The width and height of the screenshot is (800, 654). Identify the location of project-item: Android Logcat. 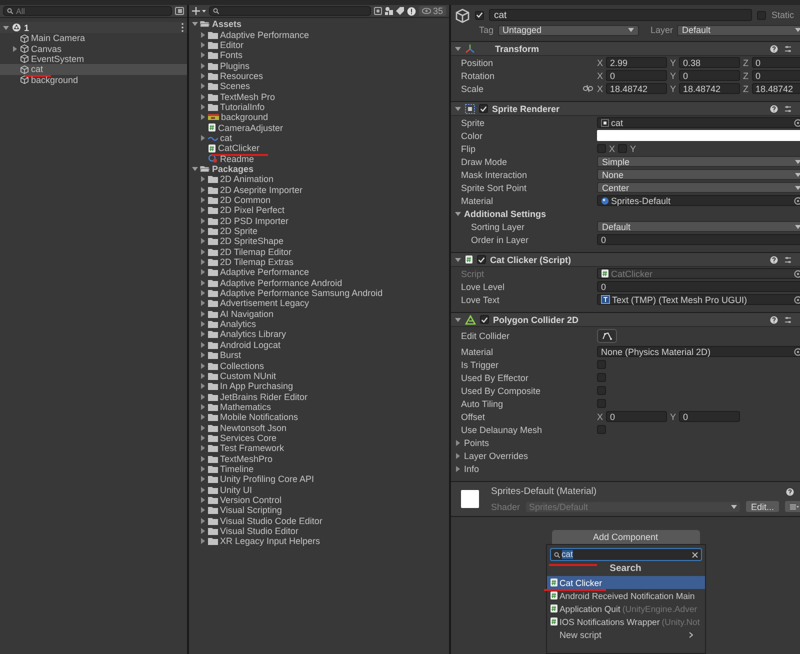
(319, 345).